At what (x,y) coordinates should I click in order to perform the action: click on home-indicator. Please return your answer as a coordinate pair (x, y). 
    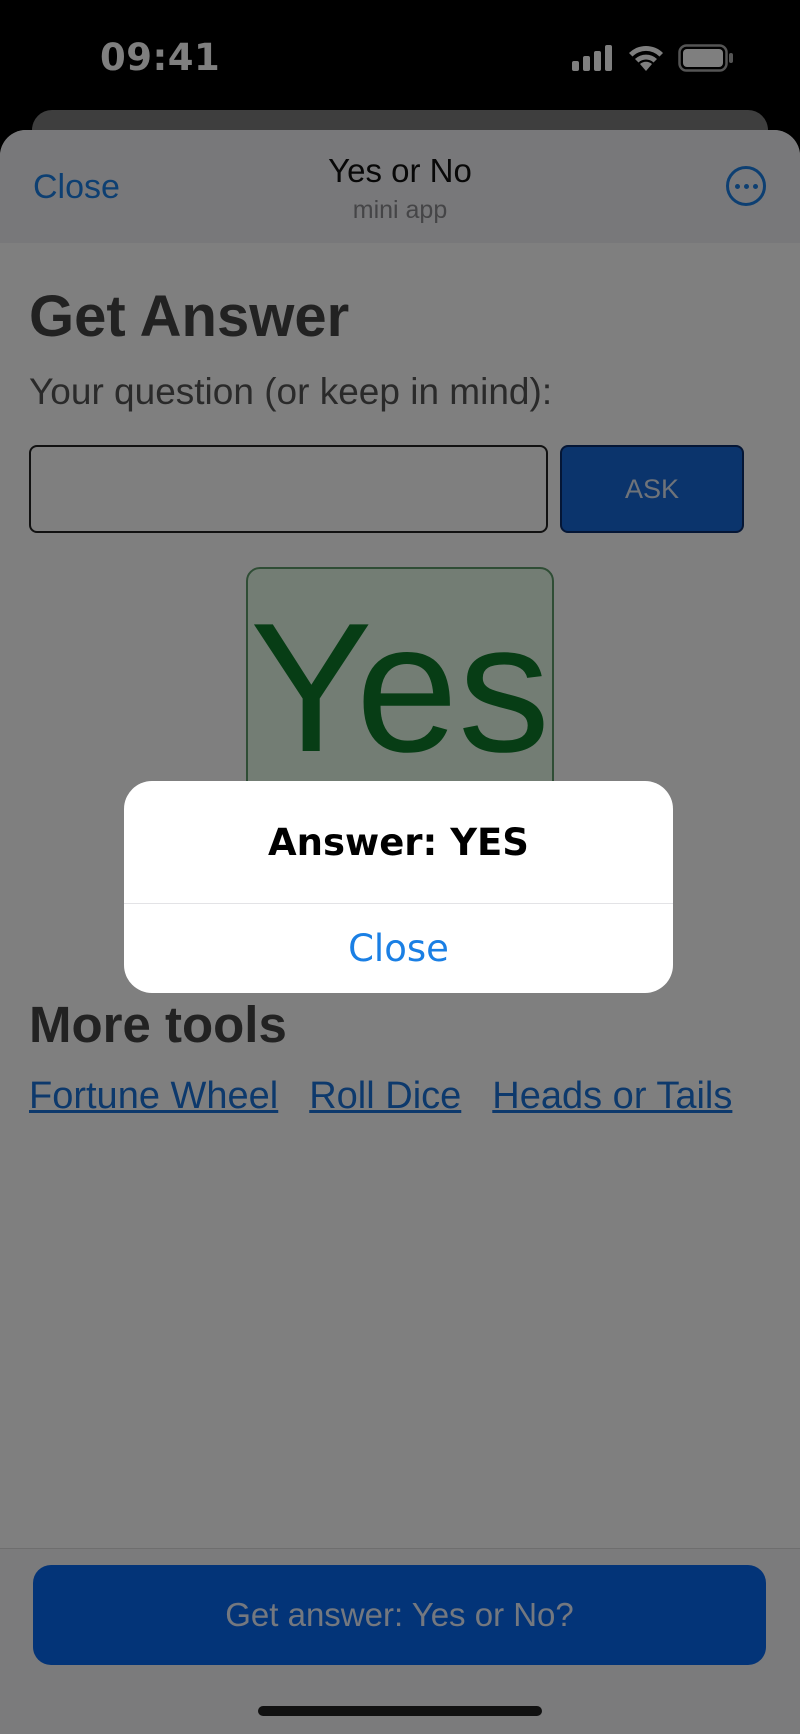
    Looking at the image, I should click on (400, 1711).